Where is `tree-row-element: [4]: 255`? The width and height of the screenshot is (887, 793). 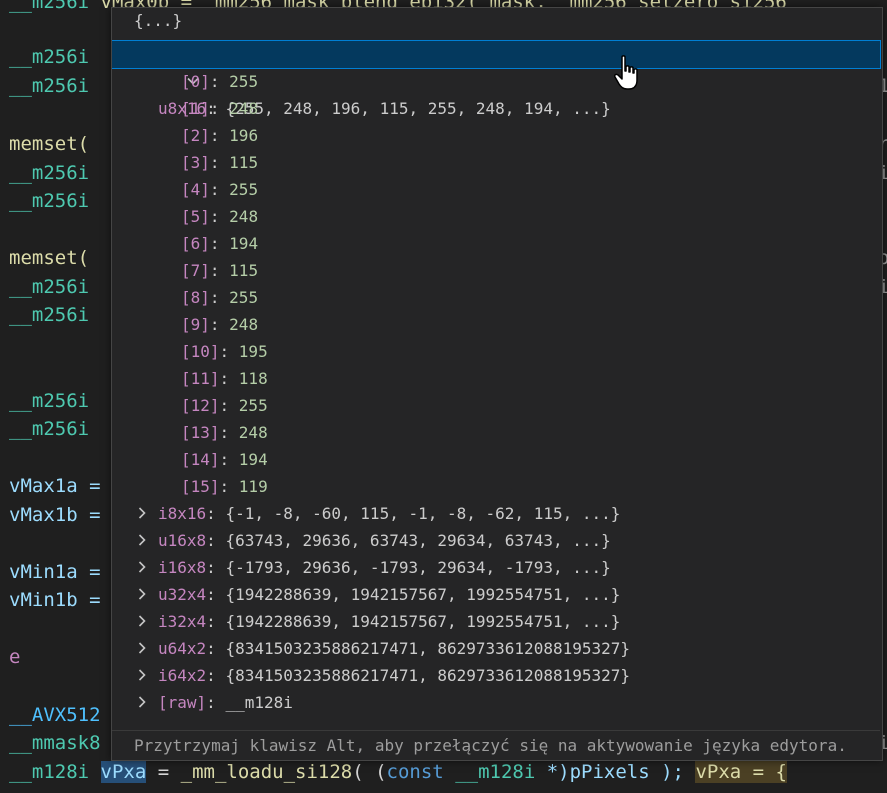 tree-row-element: [4]: 255 is located at coordinates (496, 189).